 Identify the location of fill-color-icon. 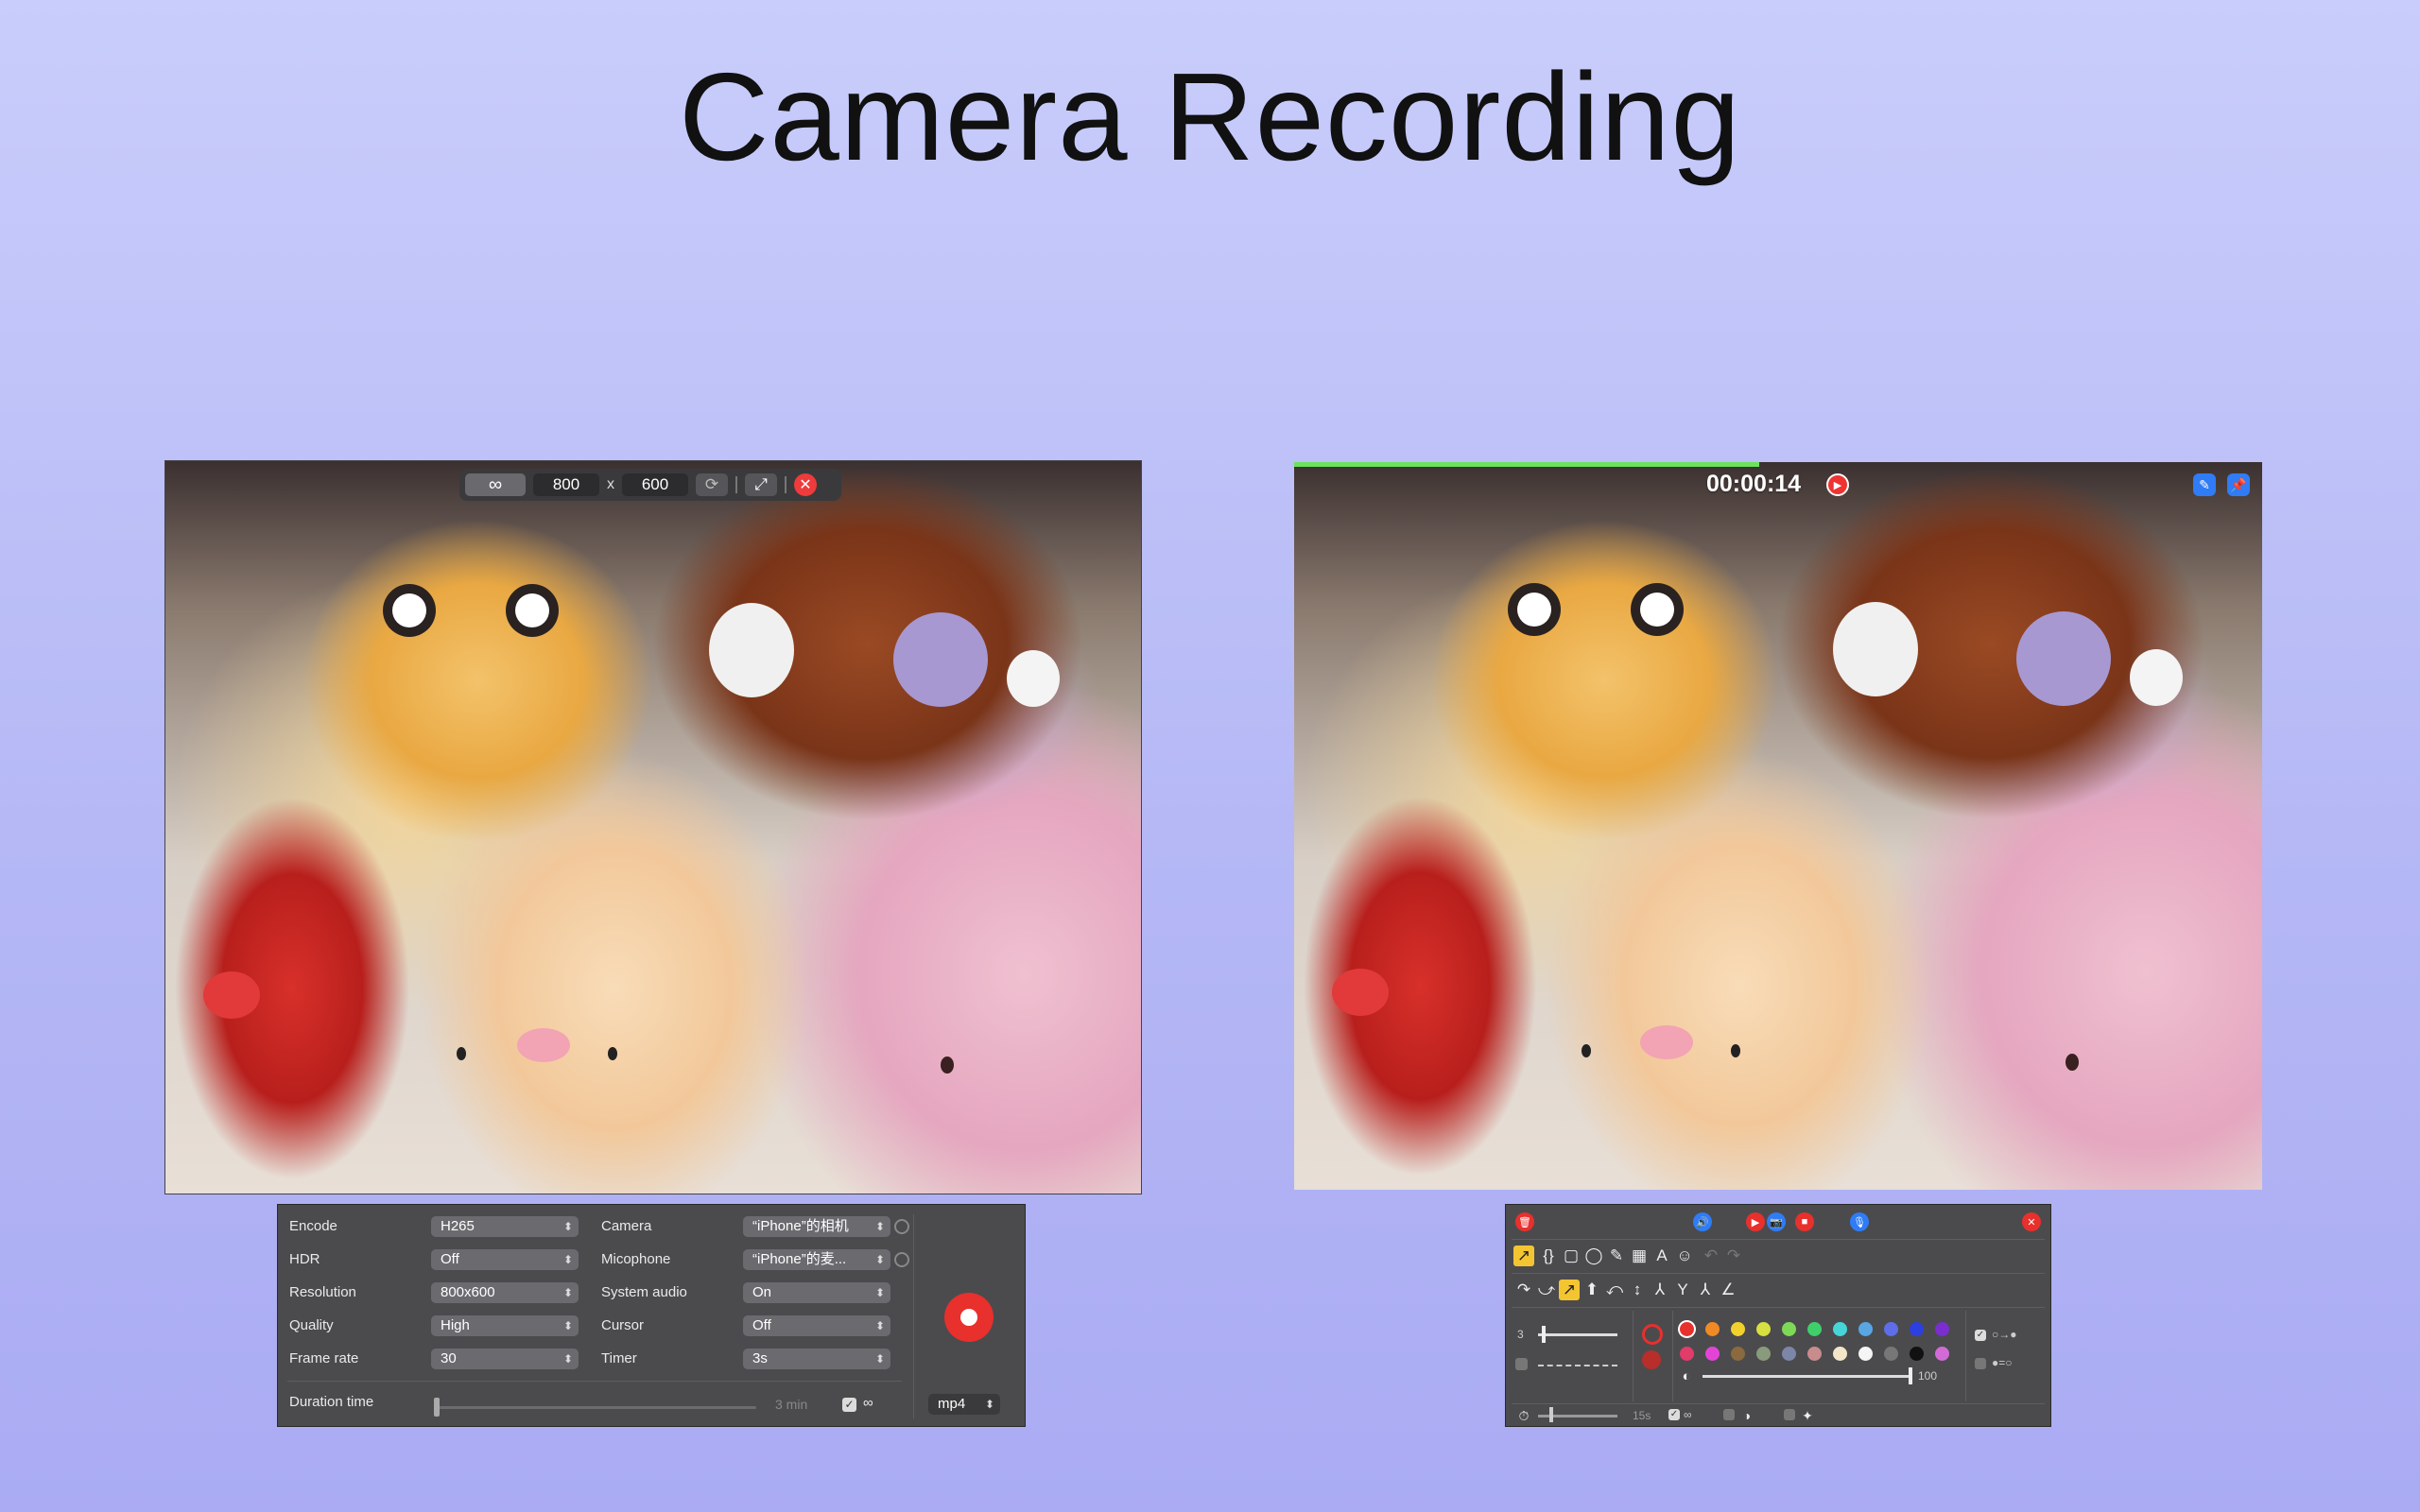
(1651, 1359).